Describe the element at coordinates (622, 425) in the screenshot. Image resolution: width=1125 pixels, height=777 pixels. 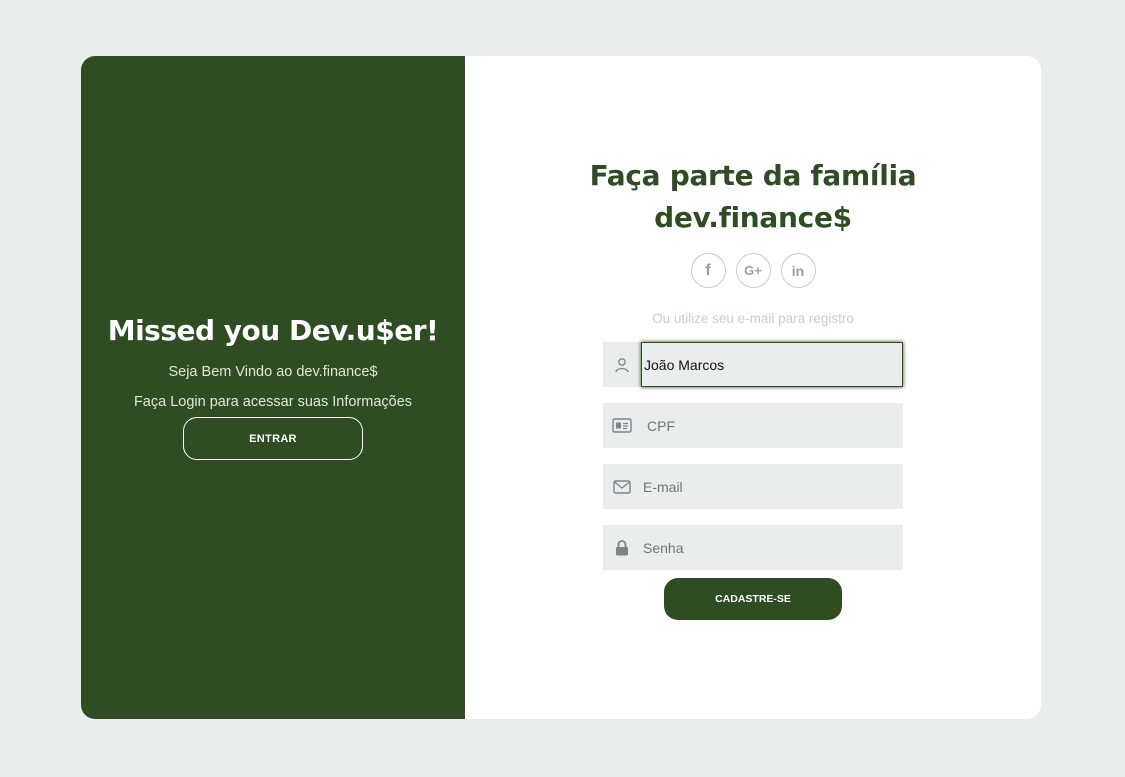
I see `id-card-icon` at that location.